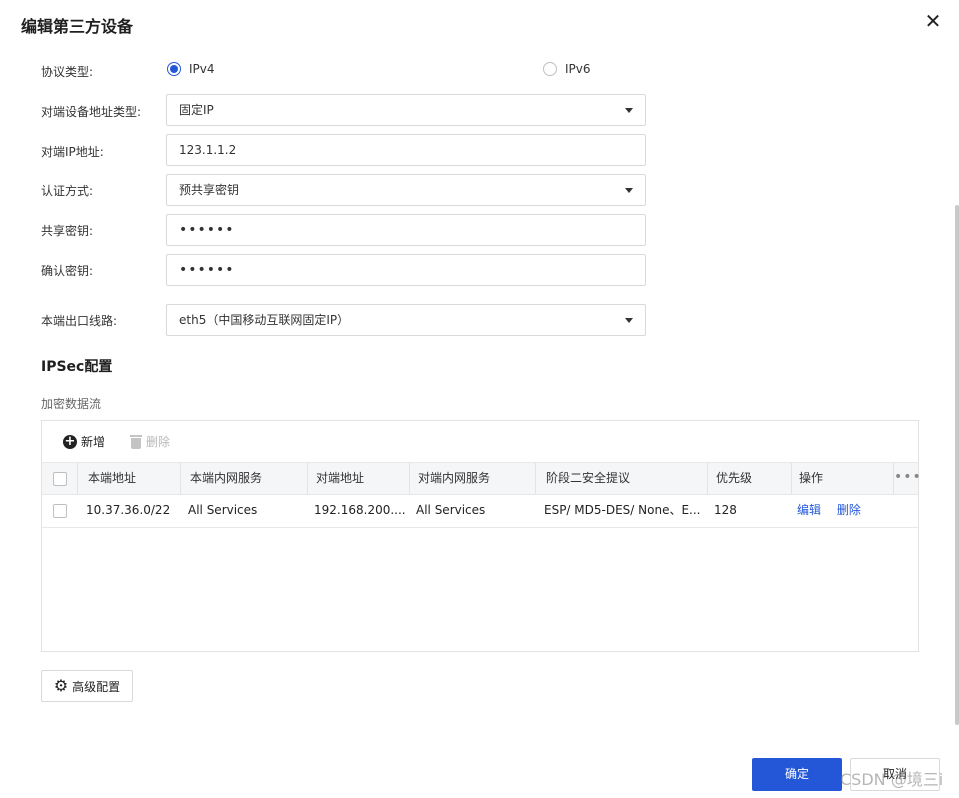 Image resolution: width=959 pixels, height=798 pixels. I want to click on cell-actions: 编辑 删除, so click(855, 511).